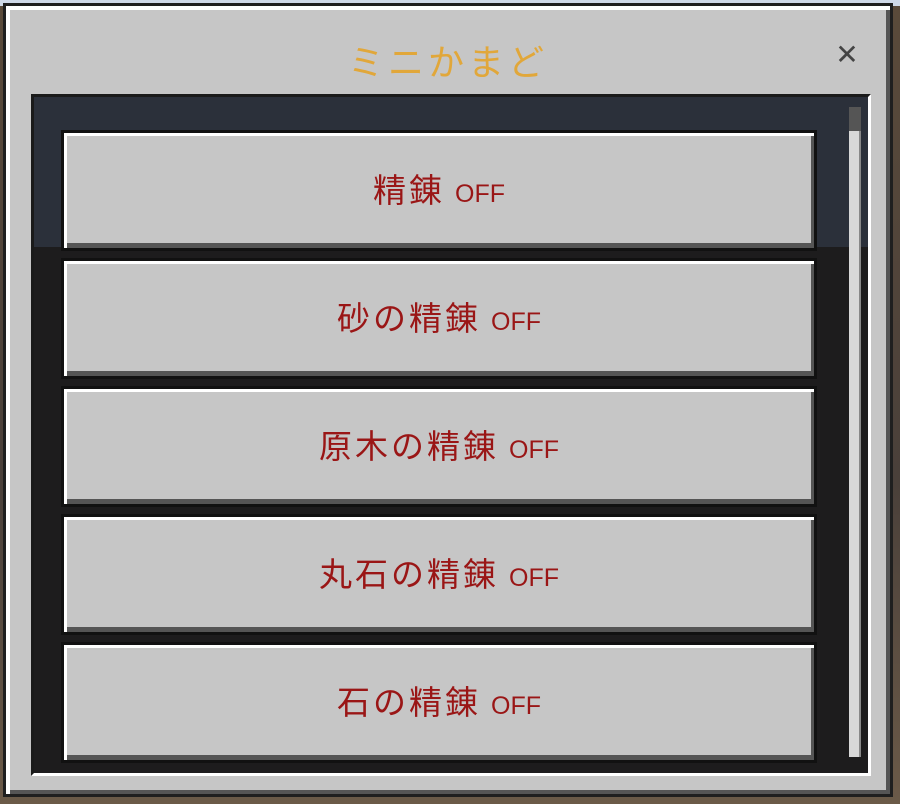 The width and height of the screenshot is (900, 804). I want to click on close-icon: ✕, so click(847, 55).